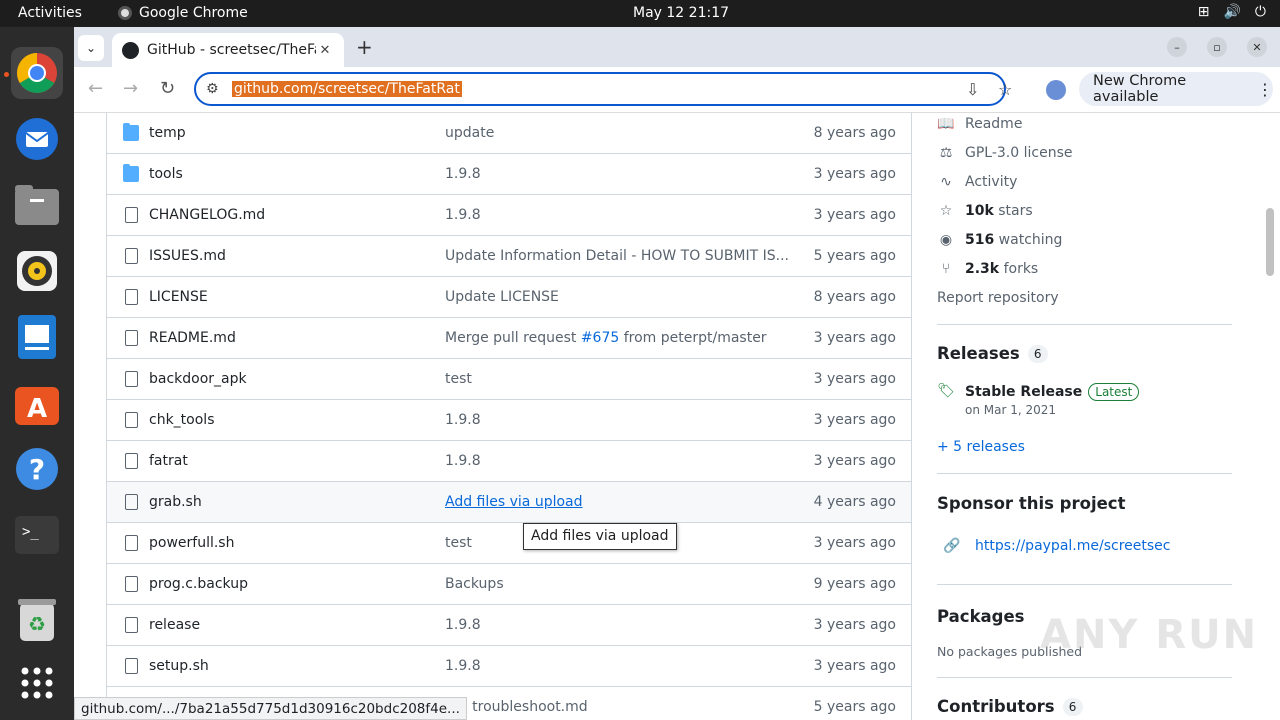 The height and width of the screenshot is (720, 1280). I want to click on kebab-menu-icon: ⋮, so click(1265, 89).